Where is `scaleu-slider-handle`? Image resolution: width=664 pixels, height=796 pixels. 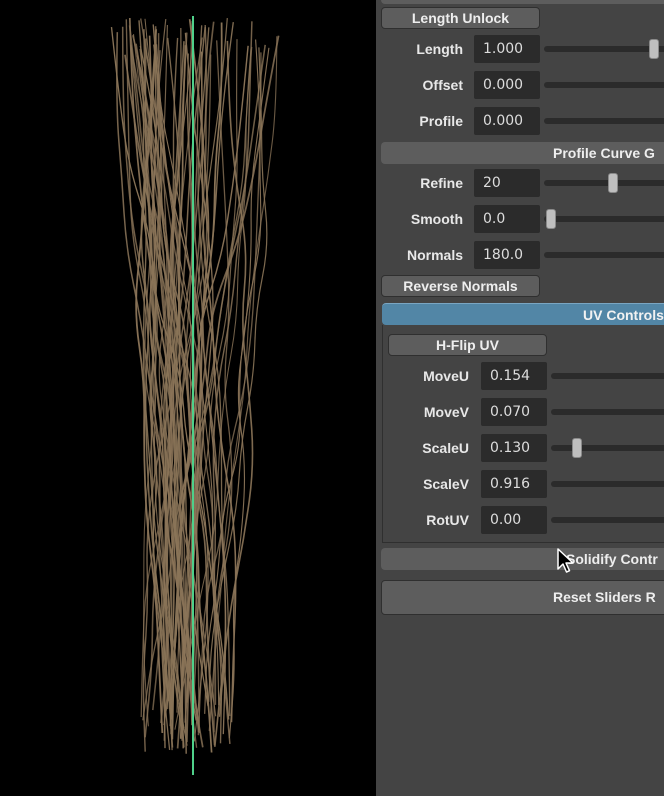 scaleu-slider-handle is located at coordinates (577, 448).